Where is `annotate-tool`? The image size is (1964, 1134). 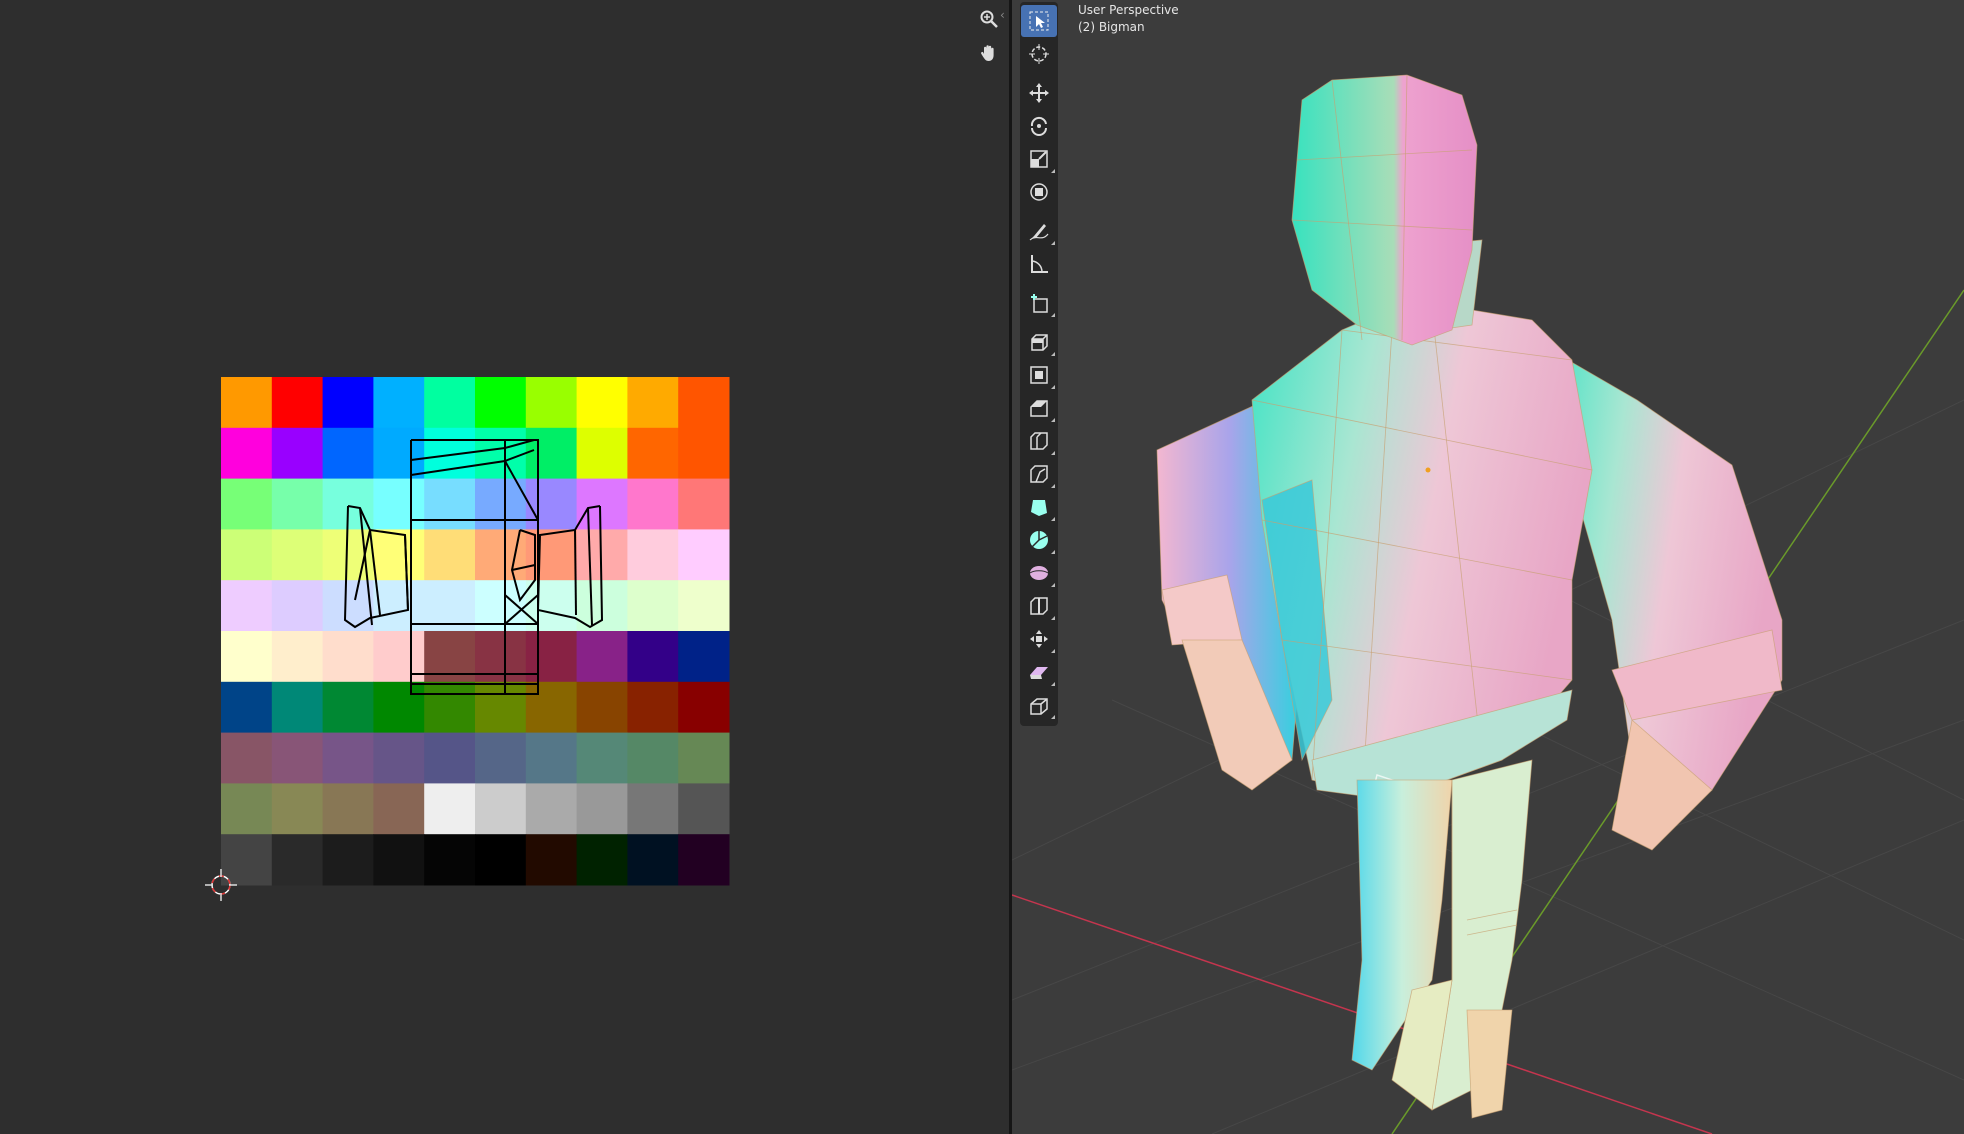 annotate-tool is located at coordinates (1039, 231).